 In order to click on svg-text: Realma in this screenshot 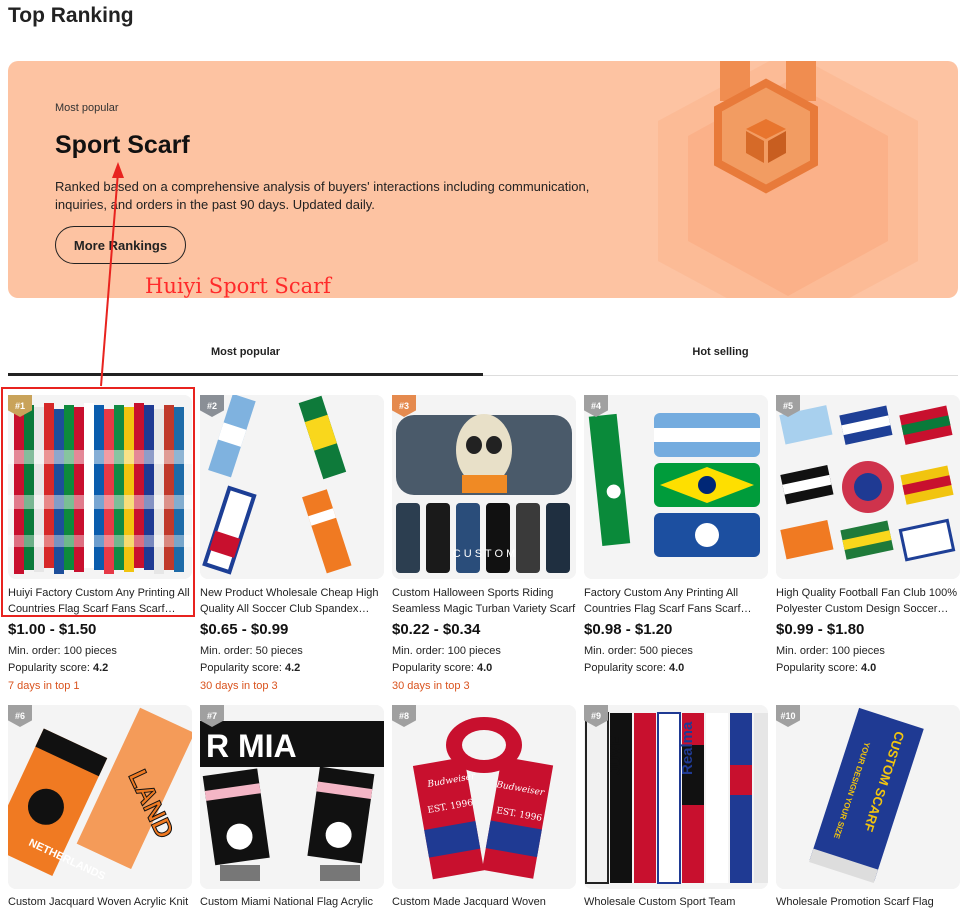, I will do `click(687, 748)`.